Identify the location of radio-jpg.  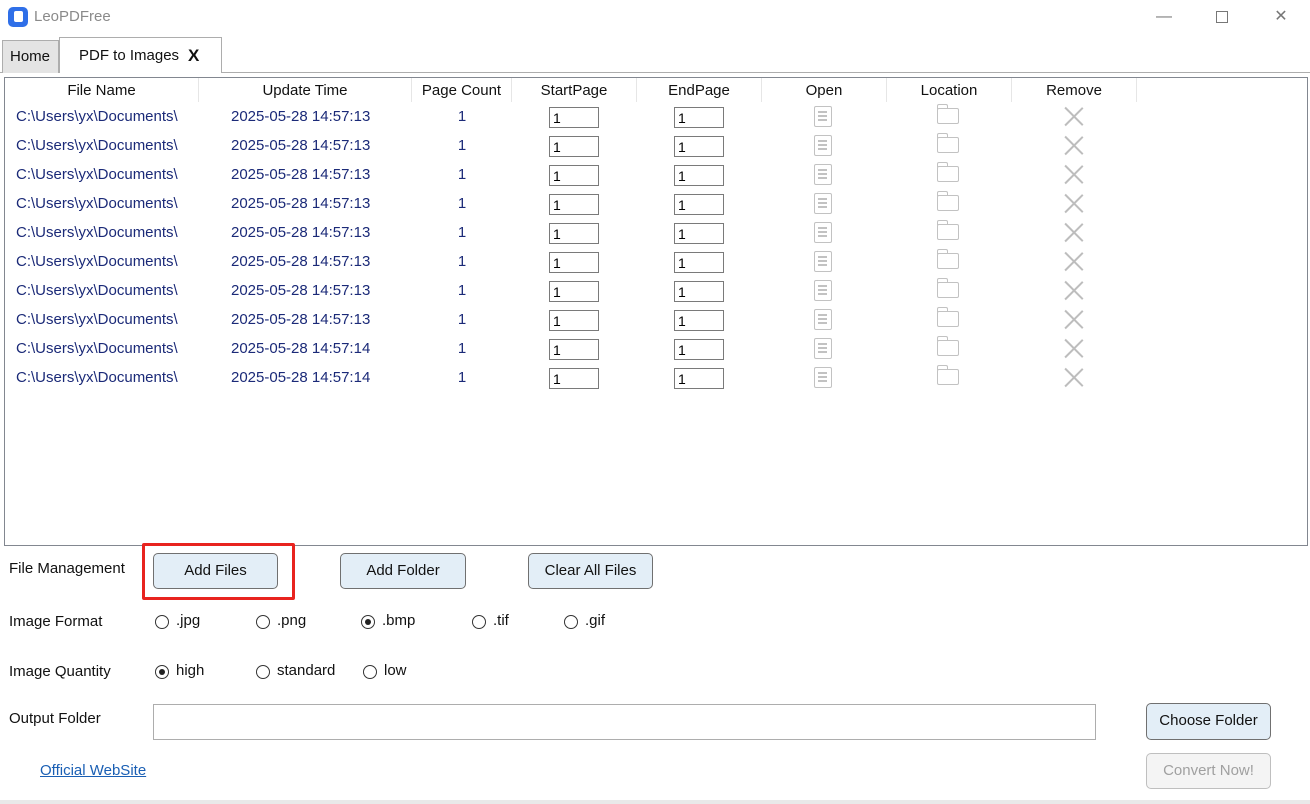
(162, 622).